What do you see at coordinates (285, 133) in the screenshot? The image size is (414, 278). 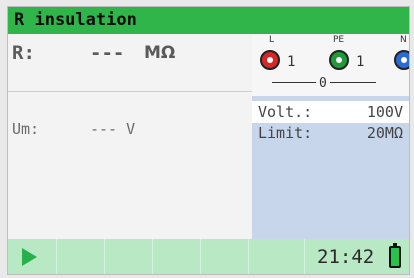 I see `limit-label: Limit:` at bounding box center [285, 133].